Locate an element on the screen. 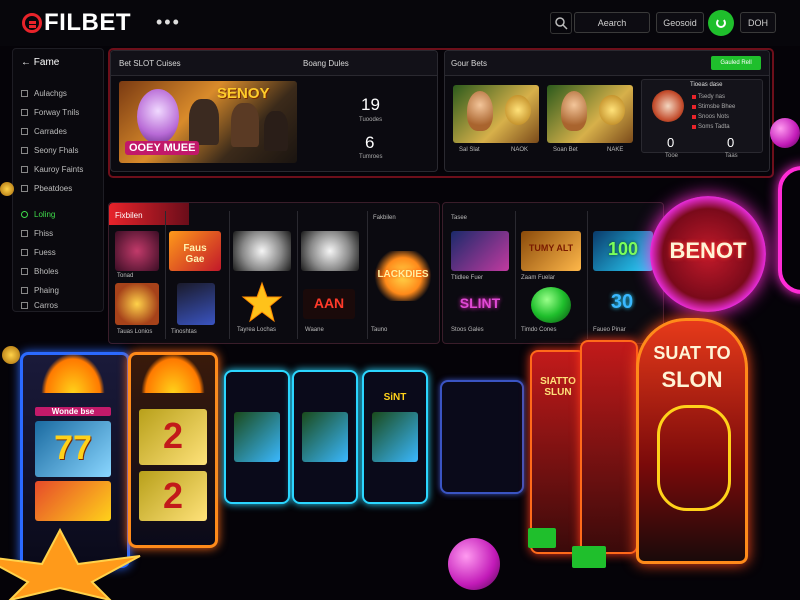 The image size is (800, 600). slot-5-label: SiNT is located at coordinates (395, 397).